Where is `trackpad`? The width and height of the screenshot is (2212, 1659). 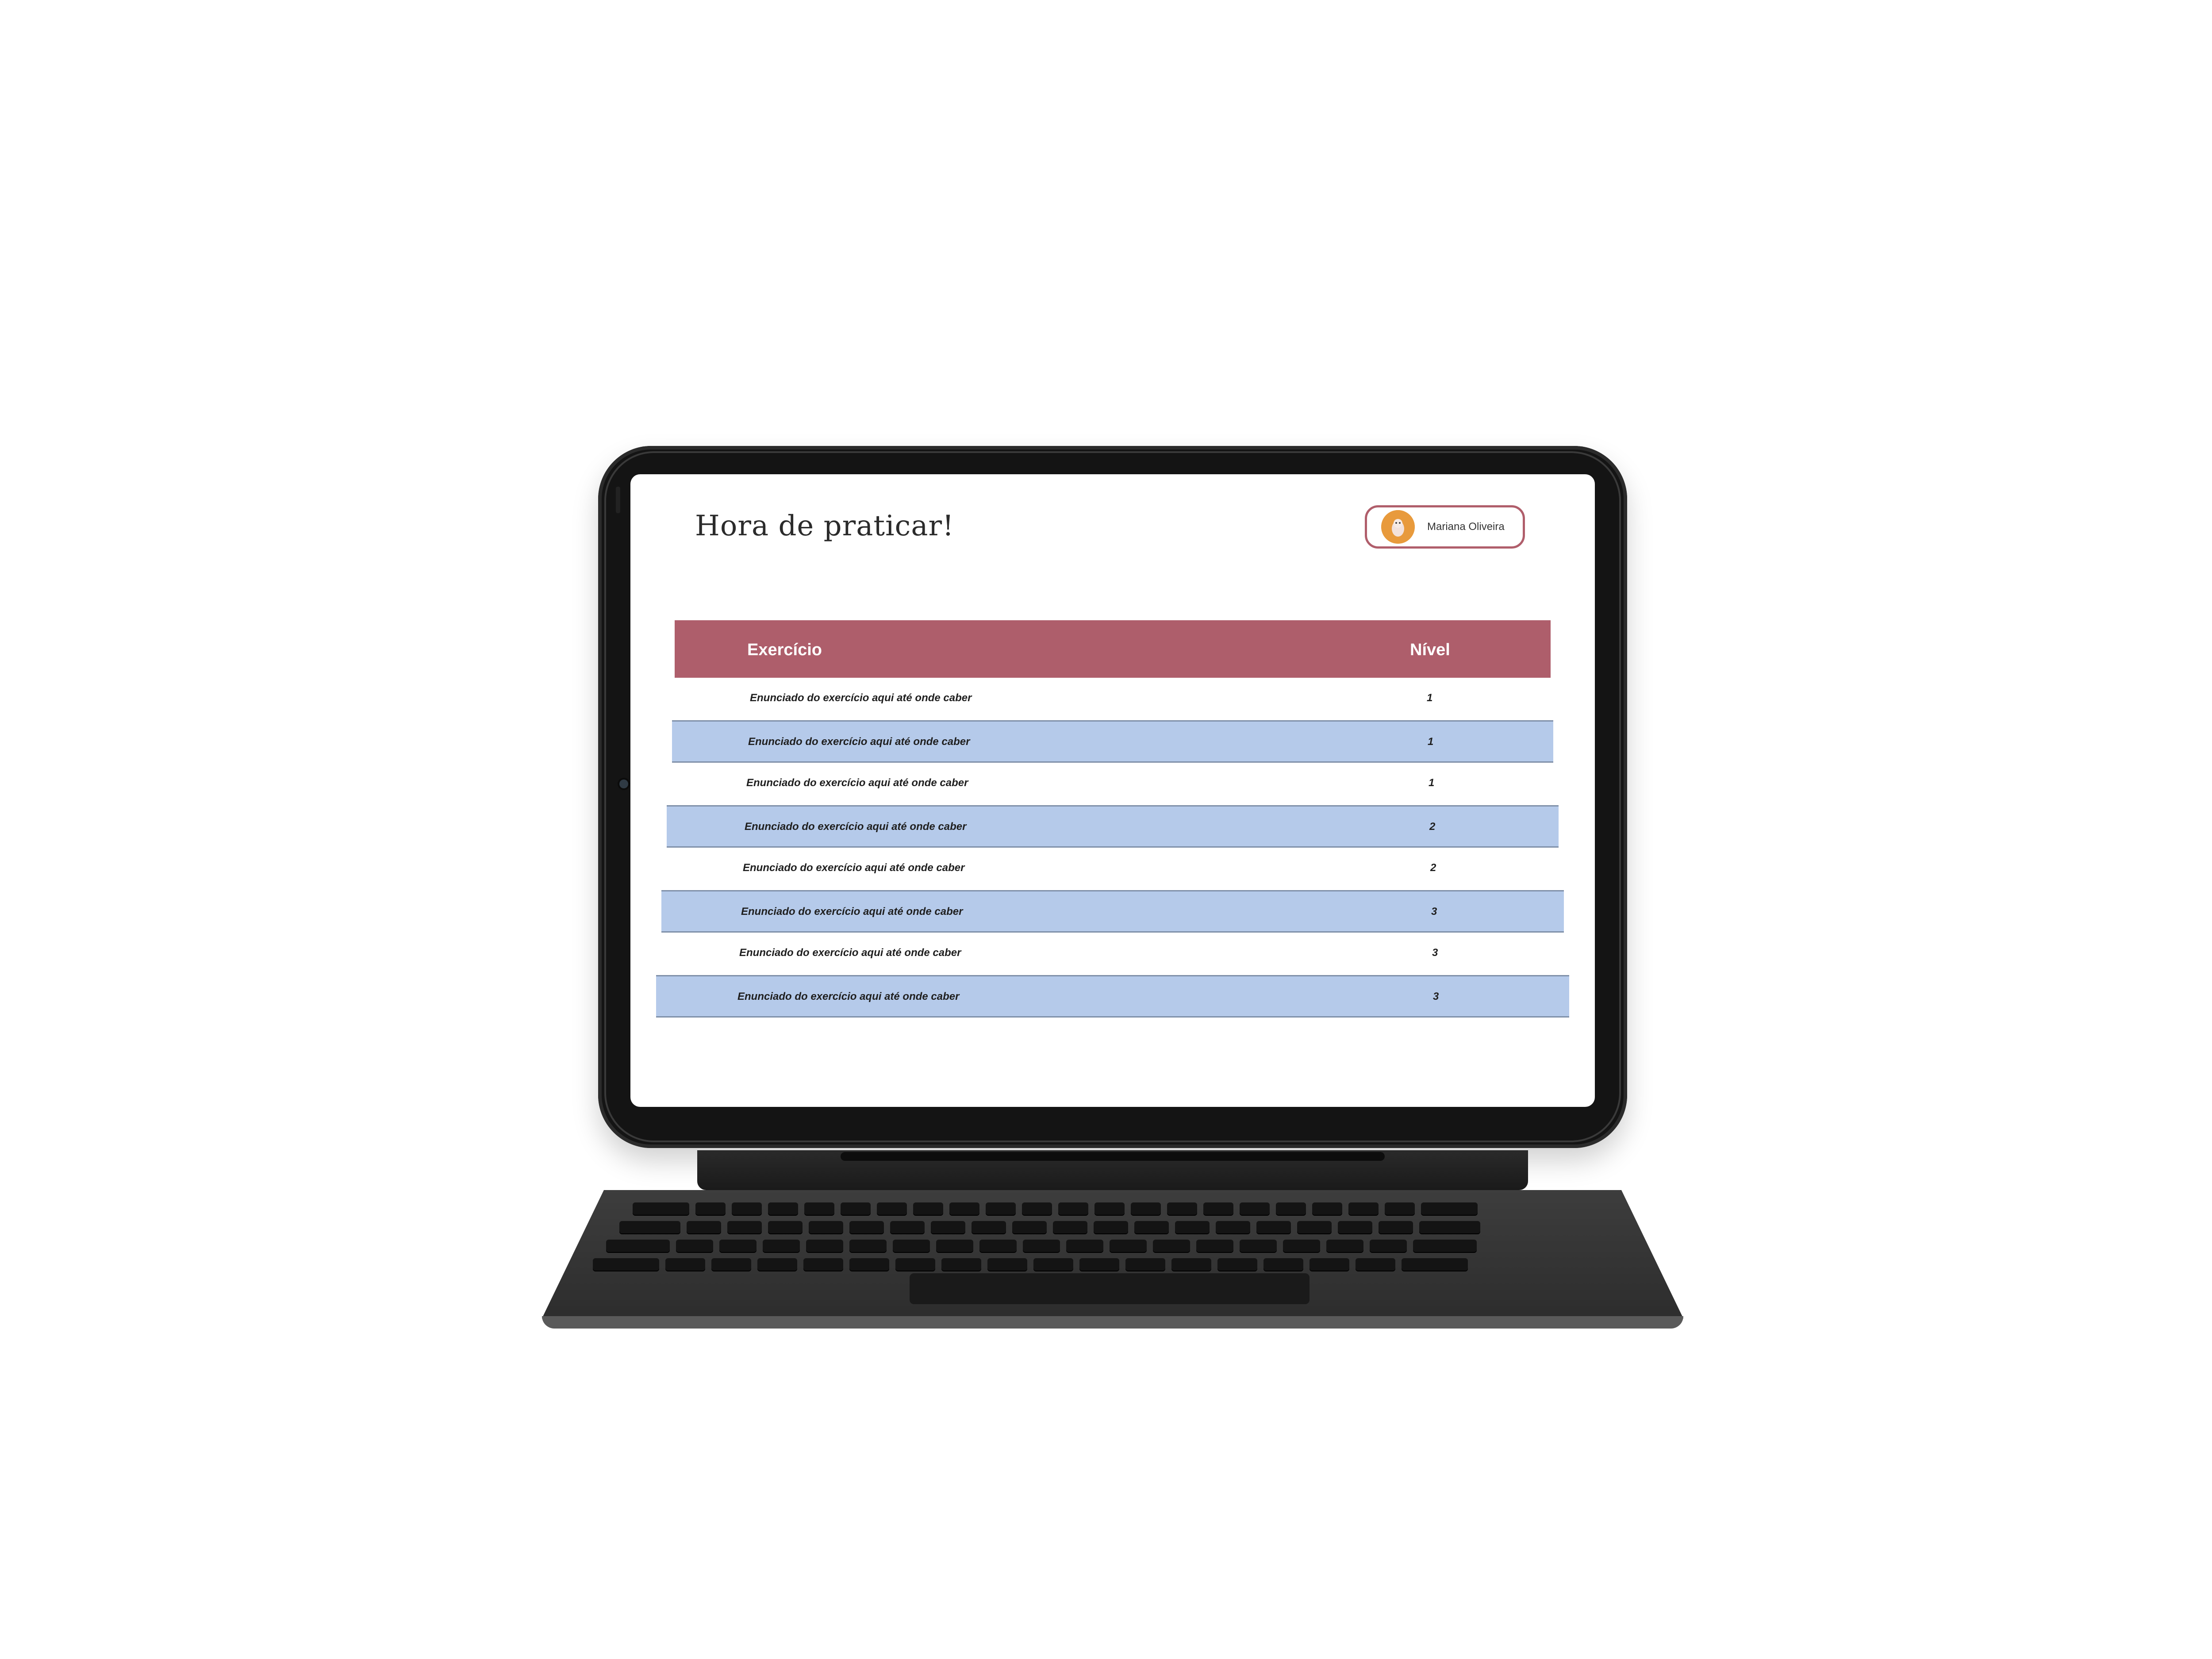 trackpad is located at coordinates (1110, 1289).